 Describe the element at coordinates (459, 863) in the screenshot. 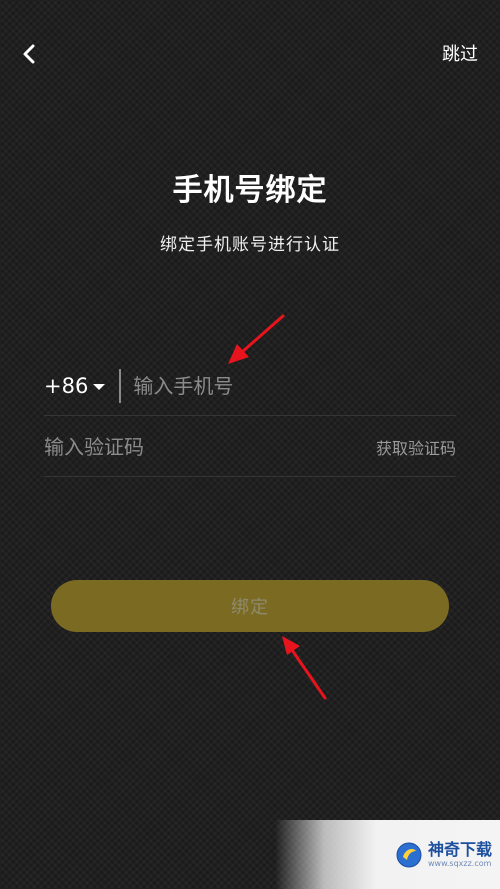

I see `watermark-url: www.sqxzz.com` at that location.